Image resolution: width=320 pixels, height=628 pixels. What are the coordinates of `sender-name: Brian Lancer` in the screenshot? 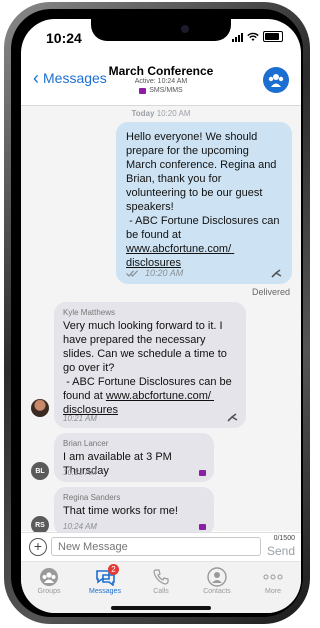 It's located at (86, 443).